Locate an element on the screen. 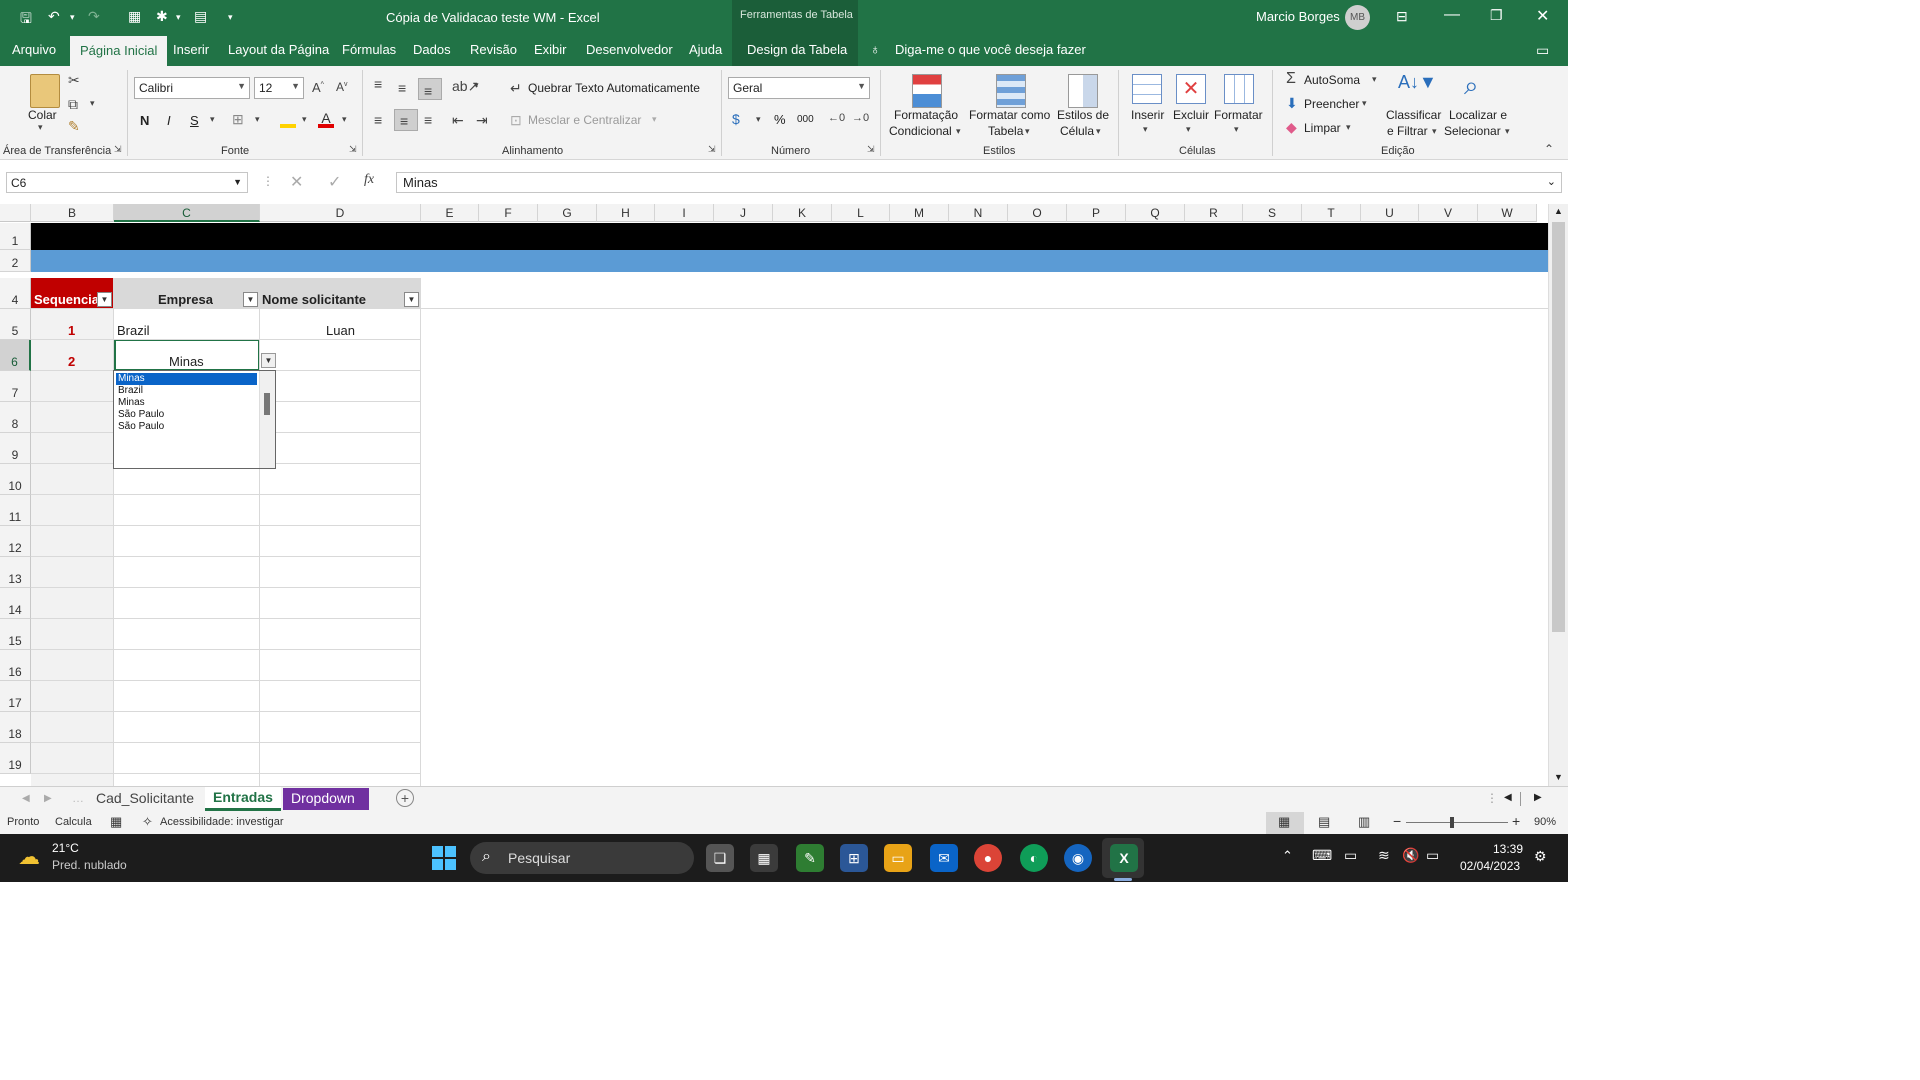  notepad-icon: ✎ is located at coordinates (810, 858).